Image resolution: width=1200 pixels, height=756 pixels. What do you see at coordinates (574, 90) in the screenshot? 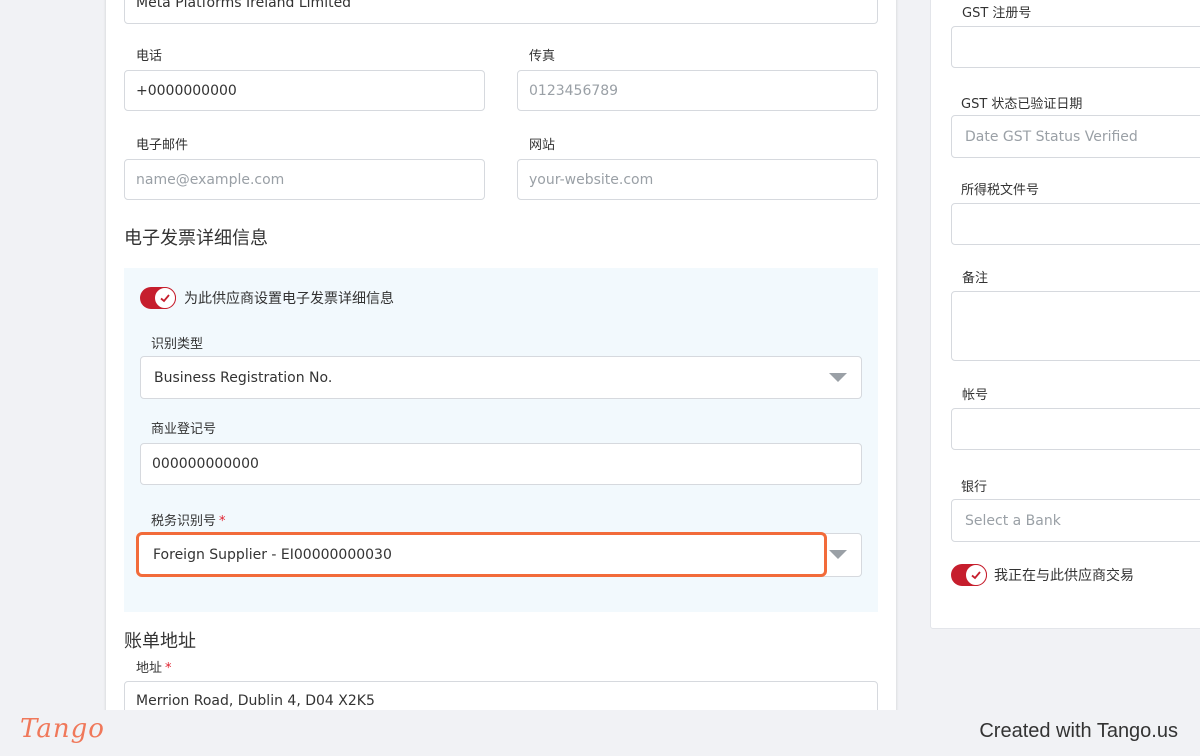
I see `fax-placeholder: 0123456789` at bounding box center [574, 90].